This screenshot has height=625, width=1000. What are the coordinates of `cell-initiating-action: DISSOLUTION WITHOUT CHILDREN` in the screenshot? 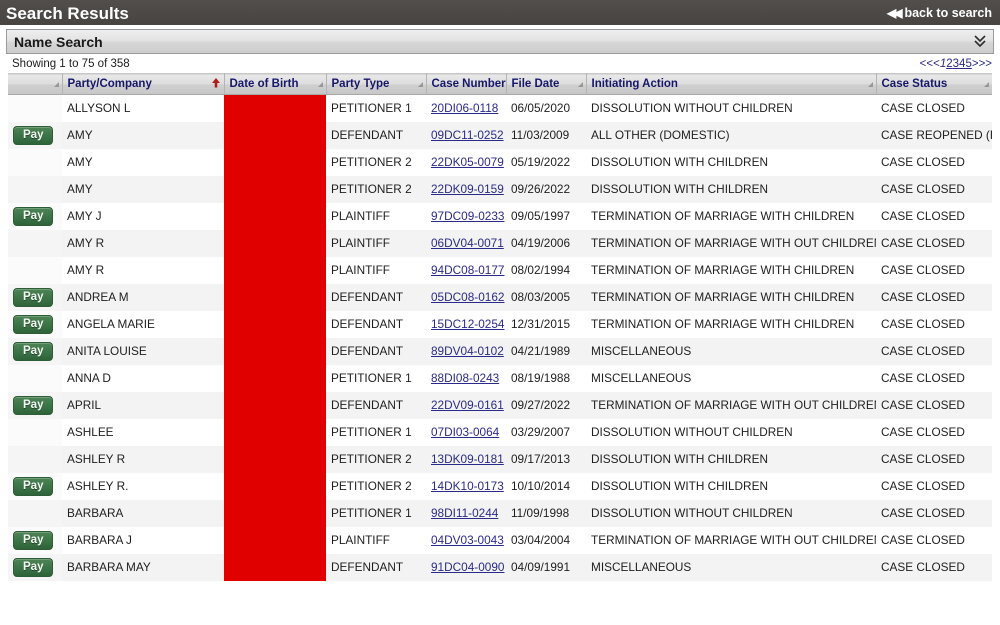 It's located at (731, 108).